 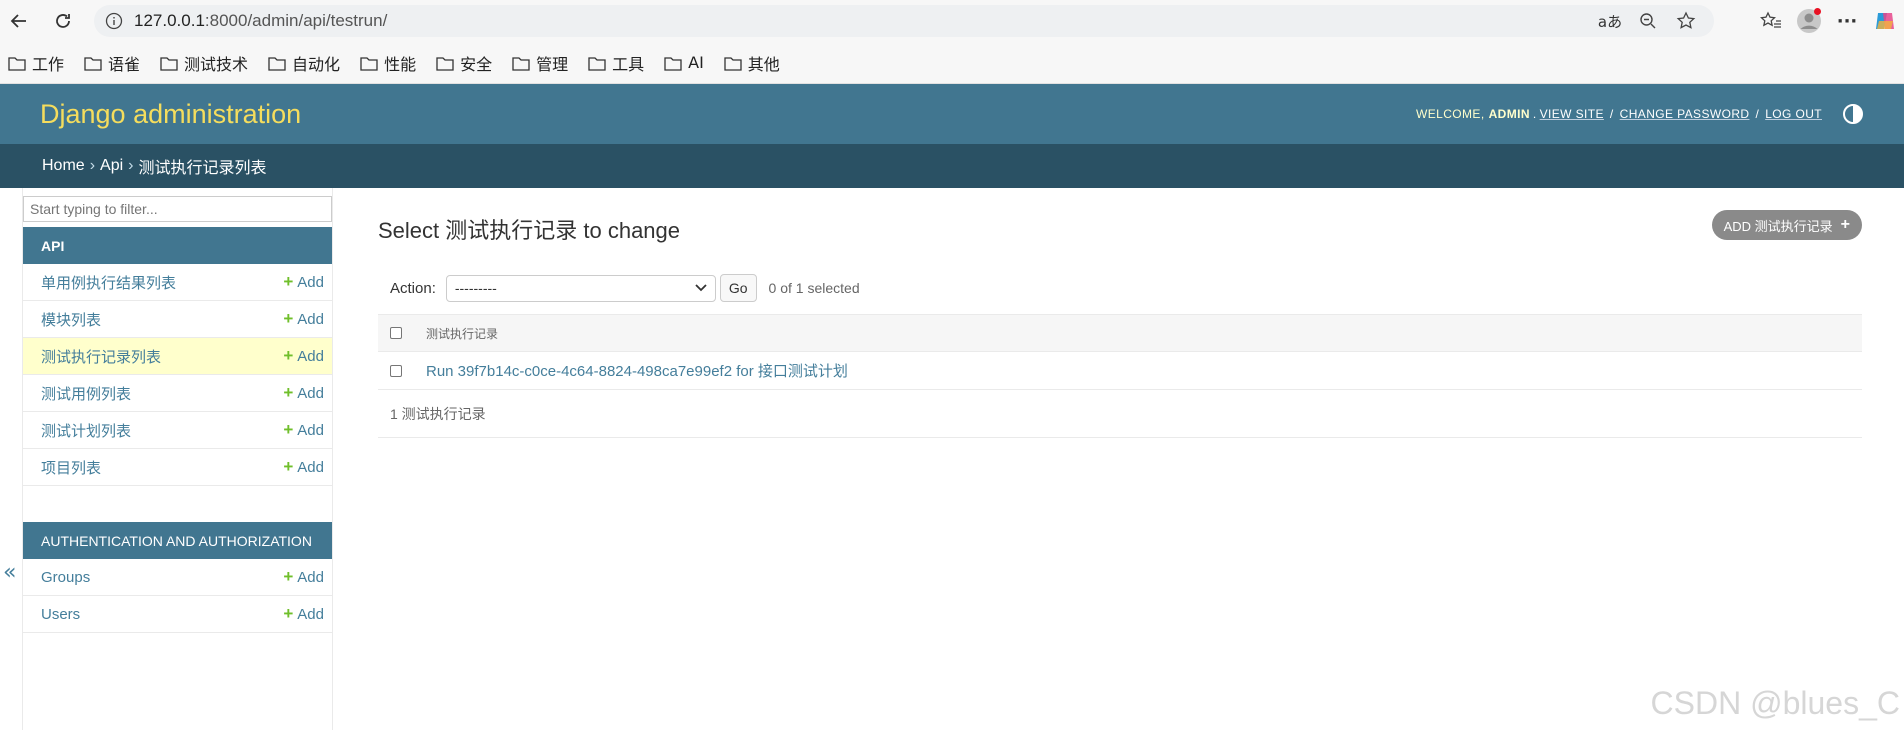 What do you see at coordinates (114, 21) in the screenshot?
I see `info-icon` at bounding box center [114, 21].